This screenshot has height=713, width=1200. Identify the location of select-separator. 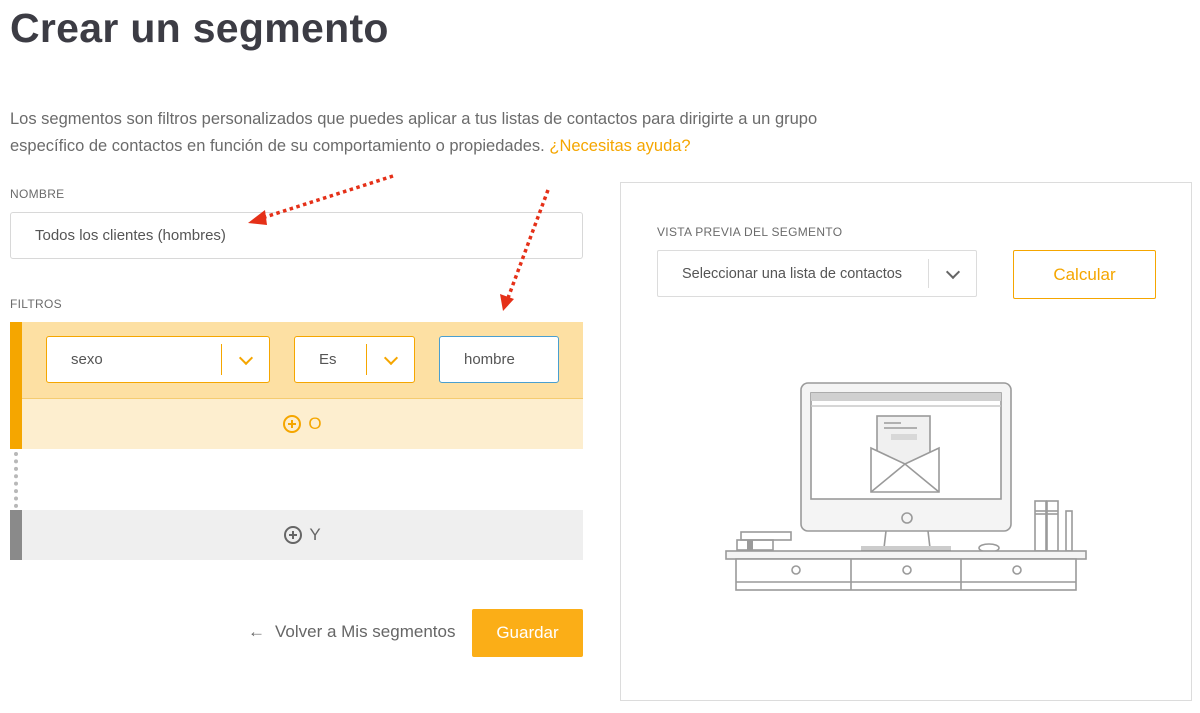
(928, 273).